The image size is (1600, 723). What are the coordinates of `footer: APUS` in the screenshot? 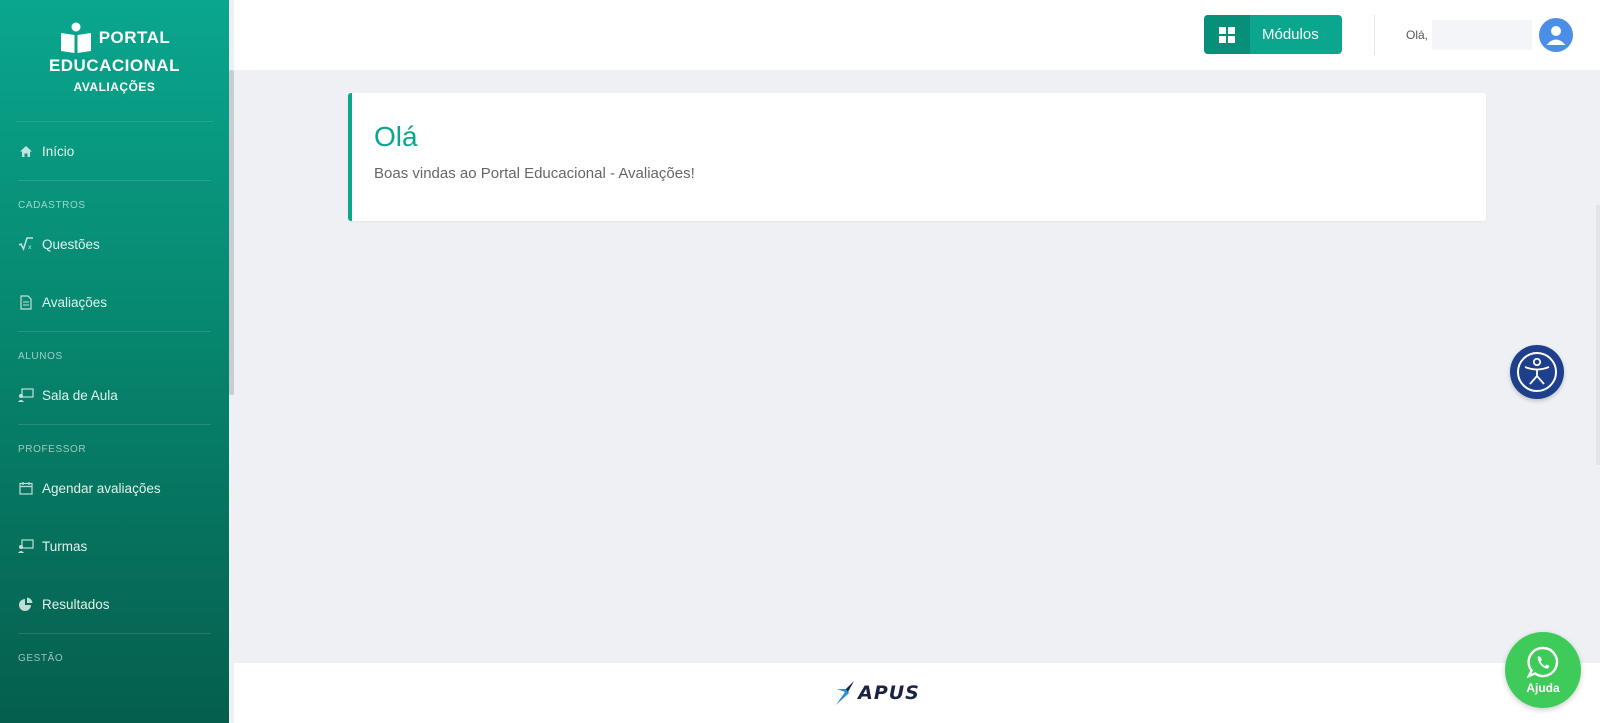 It's located at (917, 693).